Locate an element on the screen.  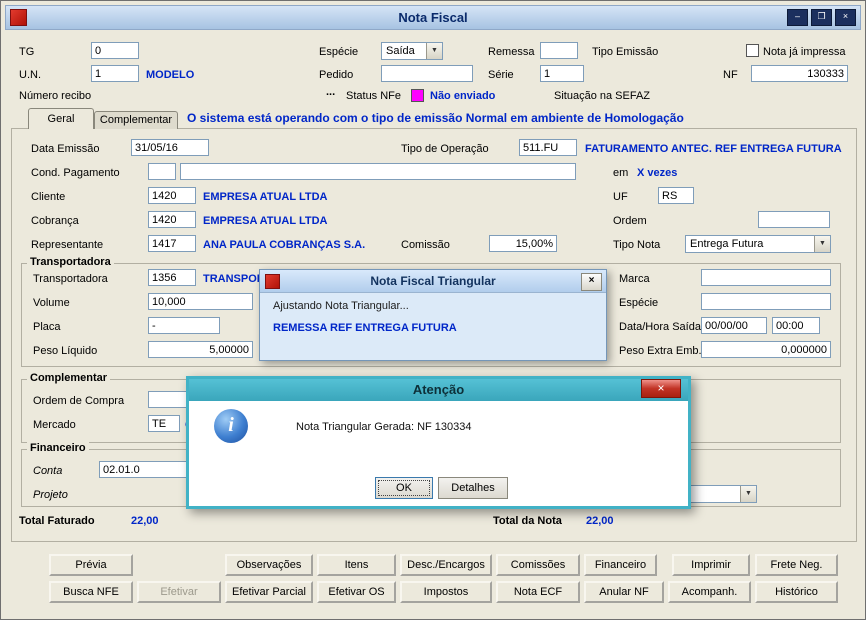
especie-select: Saída ▼ is located at coordinates (412, 51).